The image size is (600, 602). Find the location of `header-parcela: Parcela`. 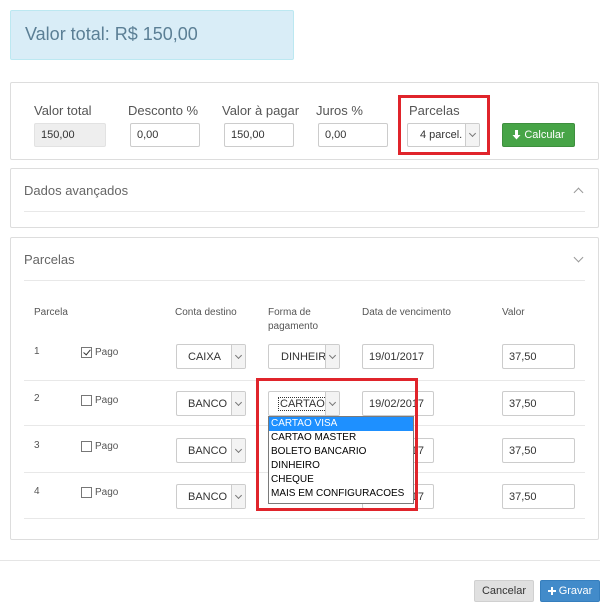

header-parcela: Parcela is located at coordinates (51, 312).